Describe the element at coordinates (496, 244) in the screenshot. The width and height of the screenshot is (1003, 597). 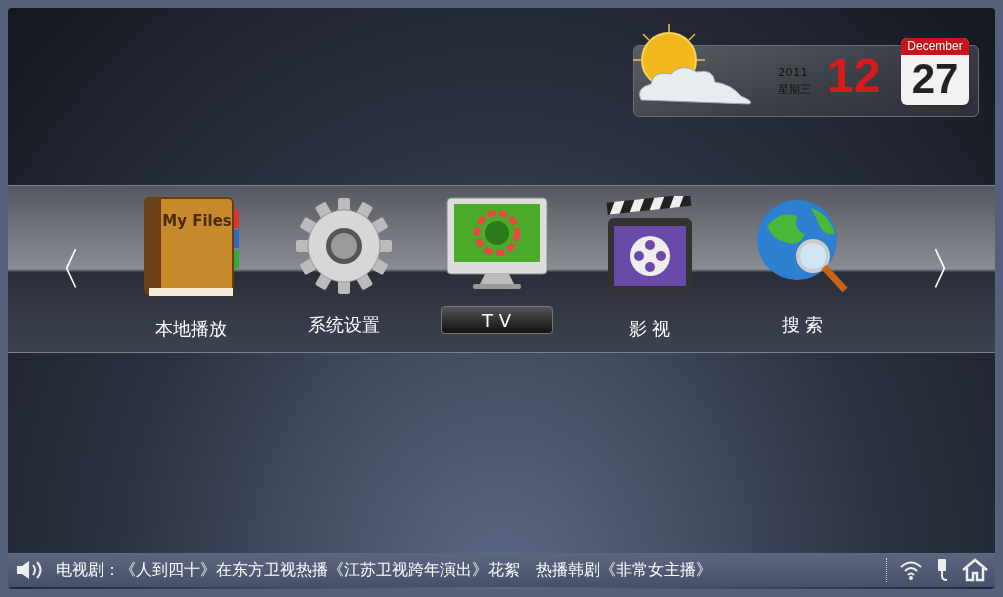
I see `monitor-icon` at that location.